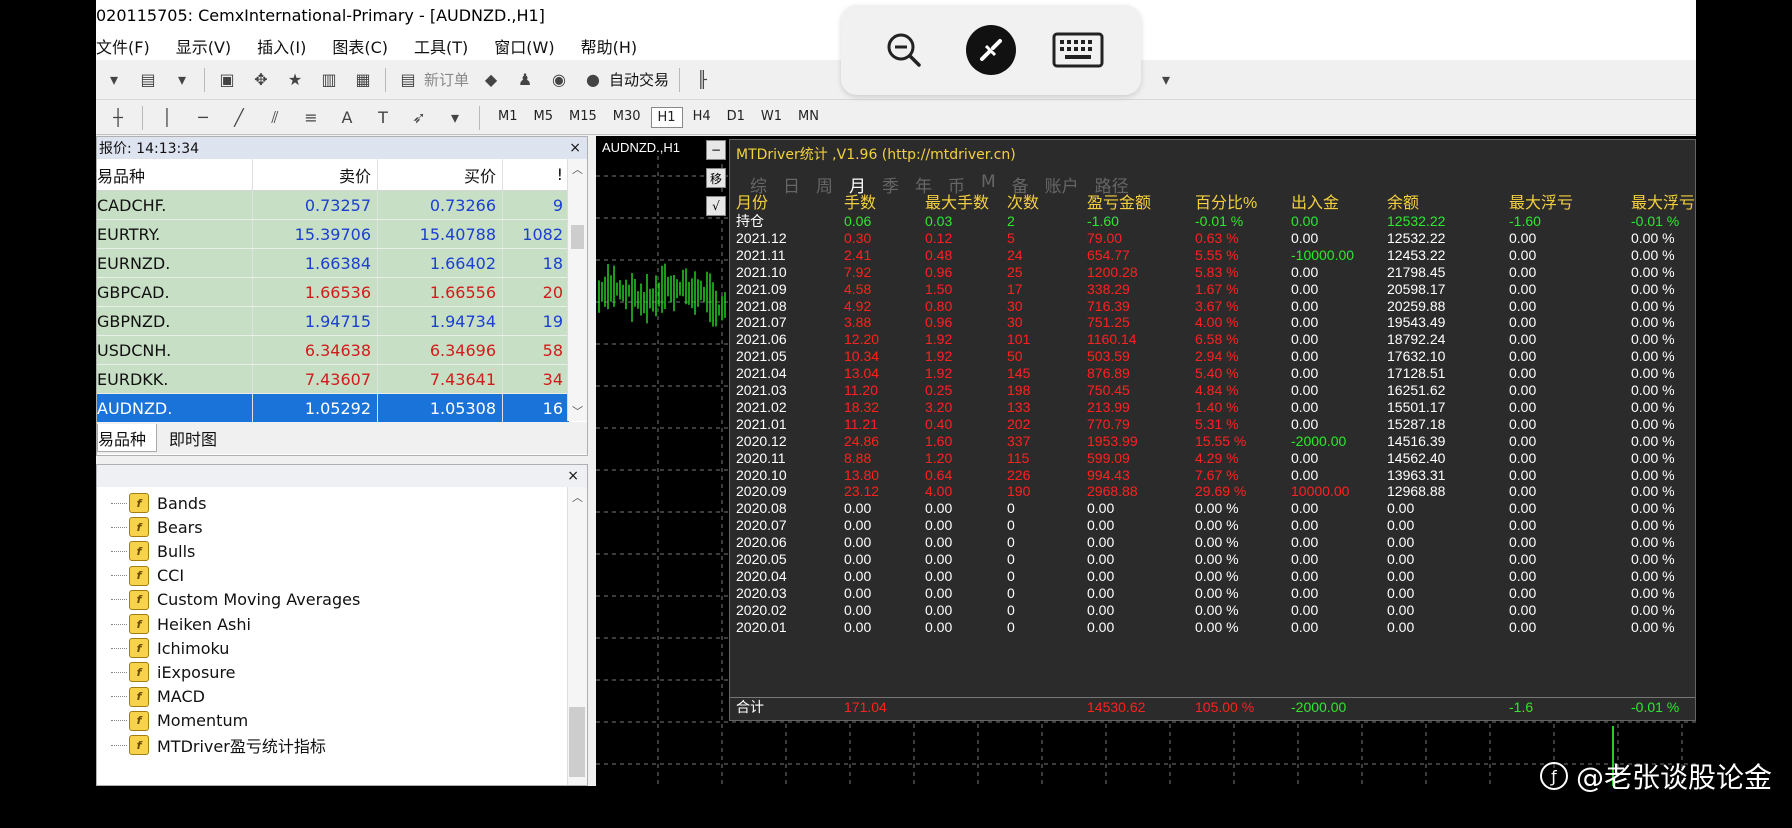  Describe the element at coordinates (363, 80) in the screenshot. I see `strategy-tester-icon: ▦` at that location.